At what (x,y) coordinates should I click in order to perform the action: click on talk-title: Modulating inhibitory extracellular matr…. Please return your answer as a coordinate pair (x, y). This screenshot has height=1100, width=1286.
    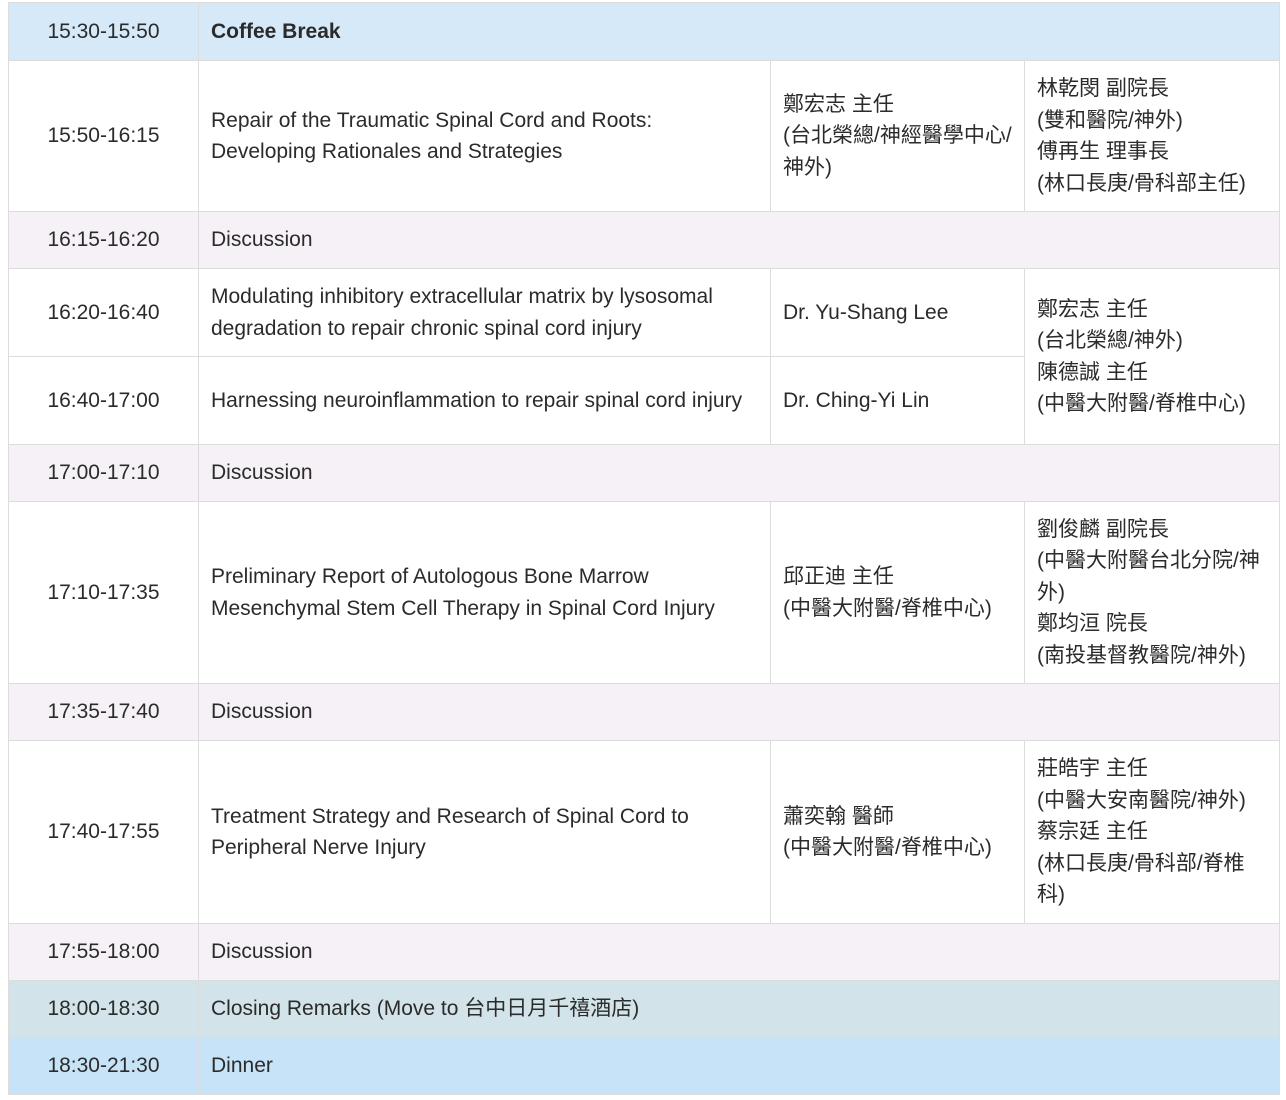
    Looking at the image, I should click on (484, 312).